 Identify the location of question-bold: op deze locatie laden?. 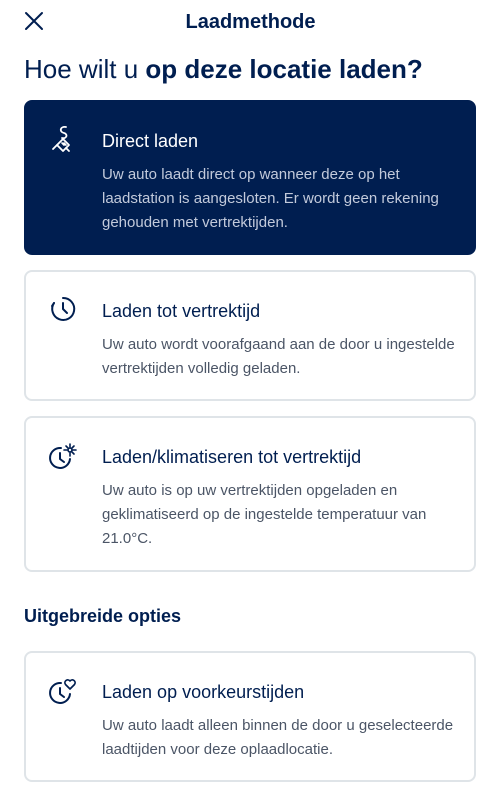
(284, 69).